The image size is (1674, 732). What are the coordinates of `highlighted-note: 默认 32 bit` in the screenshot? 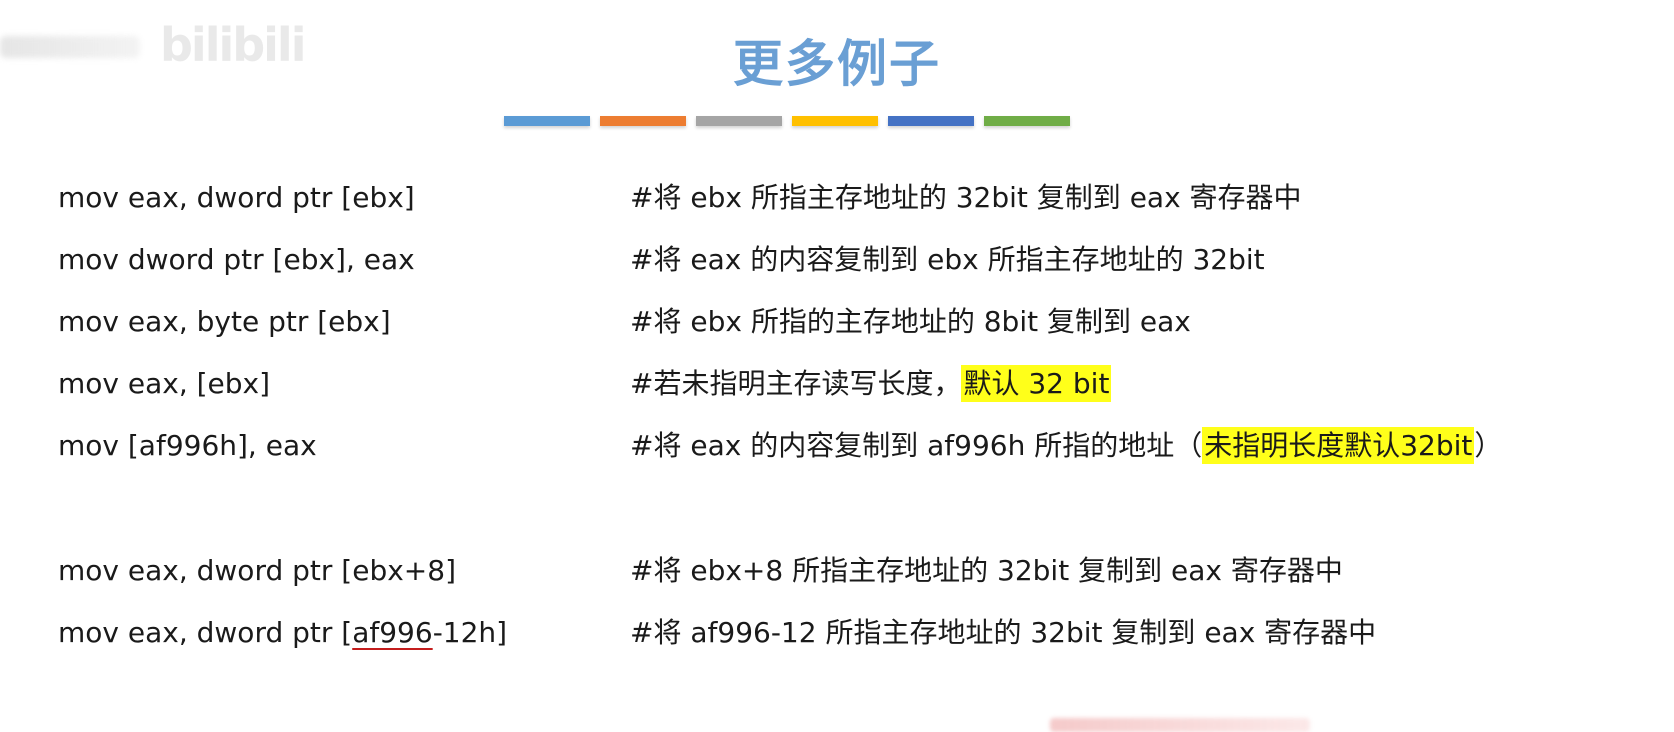 It's located at (1036, 383).